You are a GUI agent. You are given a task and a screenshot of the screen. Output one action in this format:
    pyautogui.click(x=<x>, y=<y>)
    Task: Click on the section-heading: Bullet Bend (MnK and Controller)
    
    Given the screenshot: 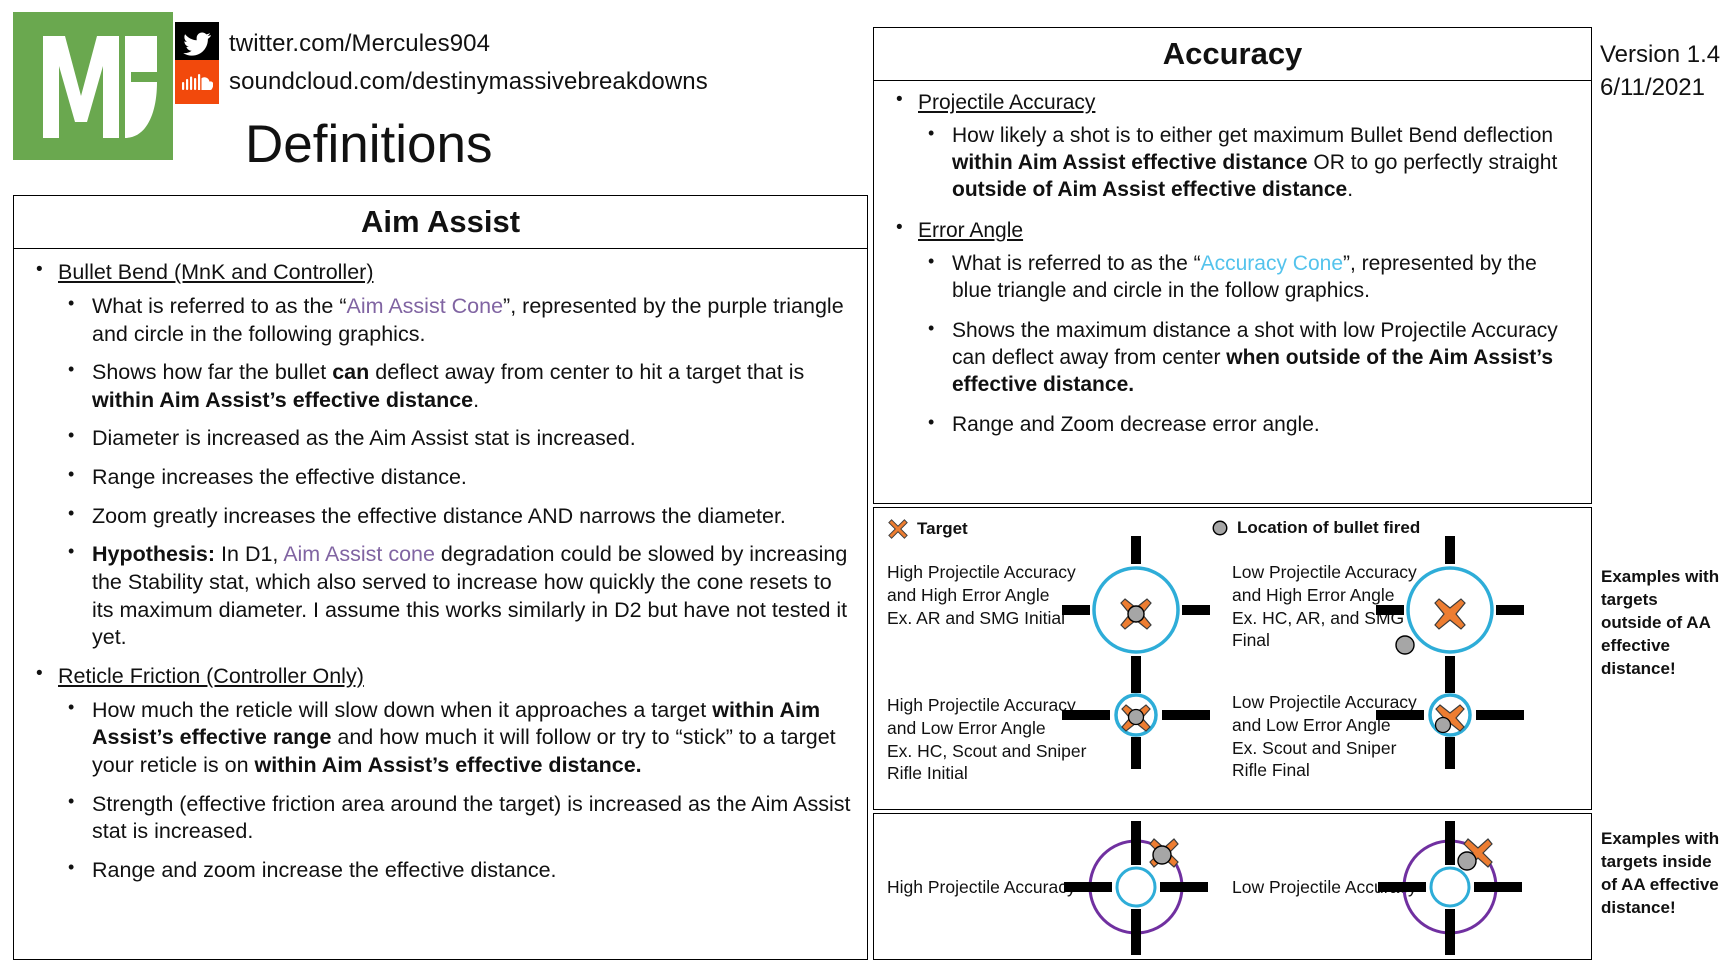 What is the action you would take?
    pyautogui.click(x=216, y=272)
    